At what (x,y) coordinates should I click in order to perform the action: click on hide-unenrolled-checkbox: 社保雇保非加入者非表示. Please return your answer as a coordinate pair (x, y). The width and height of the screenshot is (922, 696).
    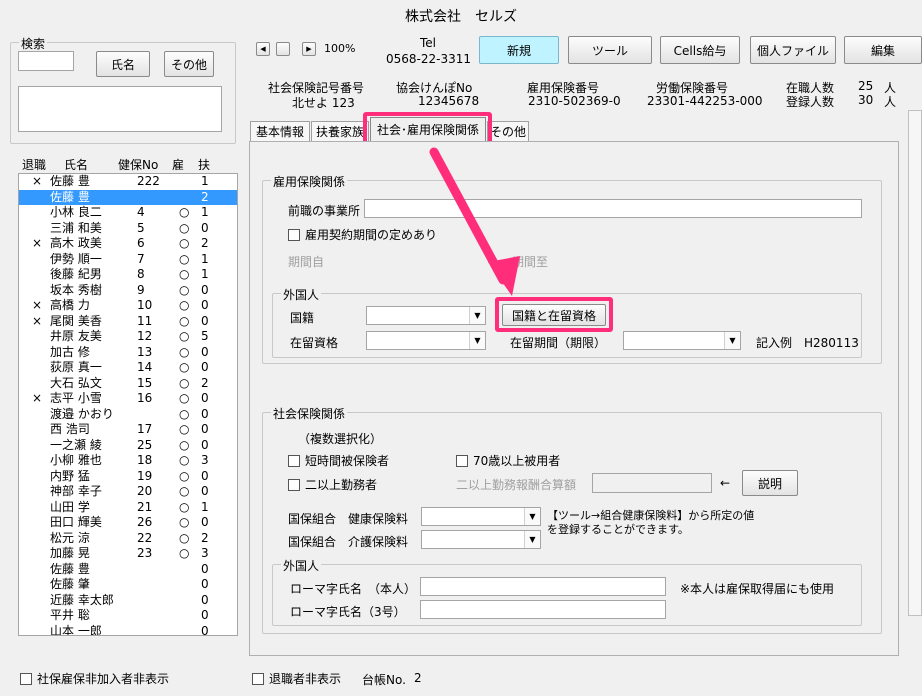
    Looking at the image, I should click on (94, 678).